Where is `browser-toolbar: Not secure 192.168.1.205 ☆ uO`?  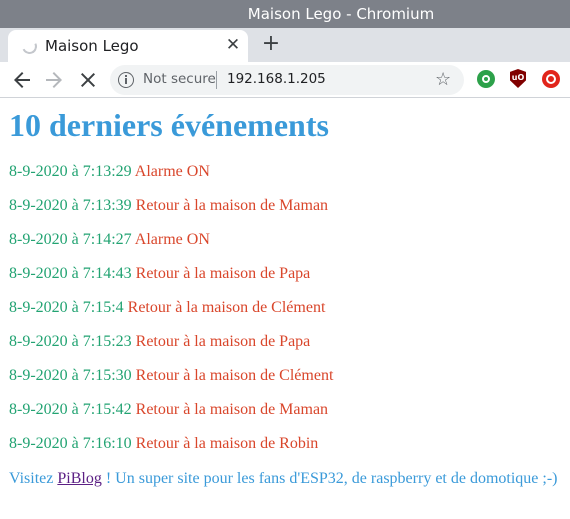 browser-toolbar: Not secure 192.168.1.205 ☆ uO is located at coordinates (285, 80).